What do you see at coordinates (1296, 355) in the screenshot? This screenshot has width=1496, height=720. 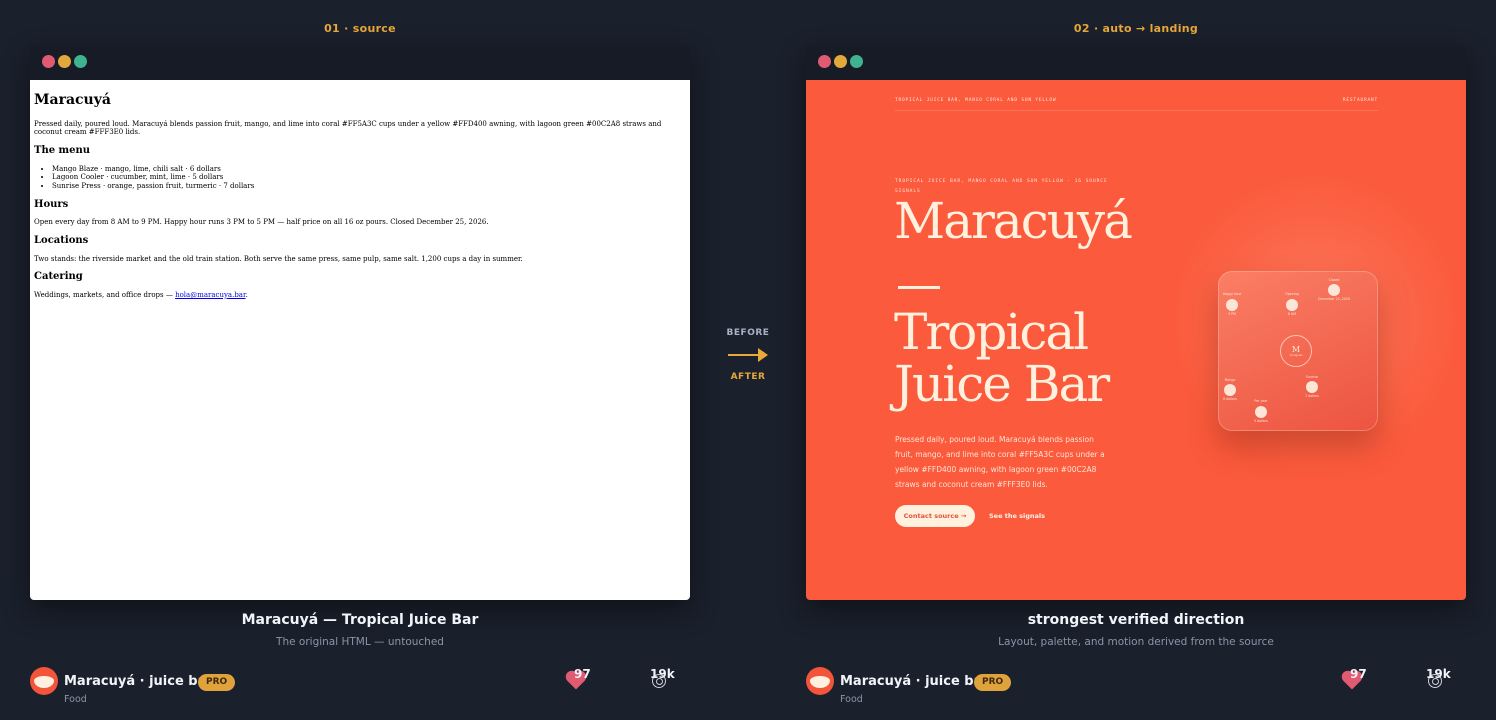 I see `card-center-caption: 16 signals` at bounding box center [1296, 355].